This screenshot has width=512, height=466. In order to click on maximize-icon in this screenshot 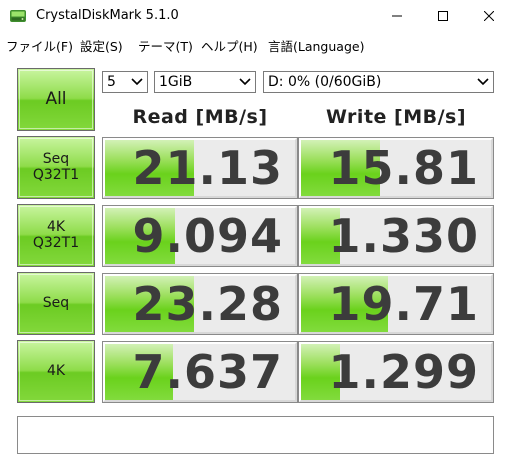, I will do `click(443, 16)`.